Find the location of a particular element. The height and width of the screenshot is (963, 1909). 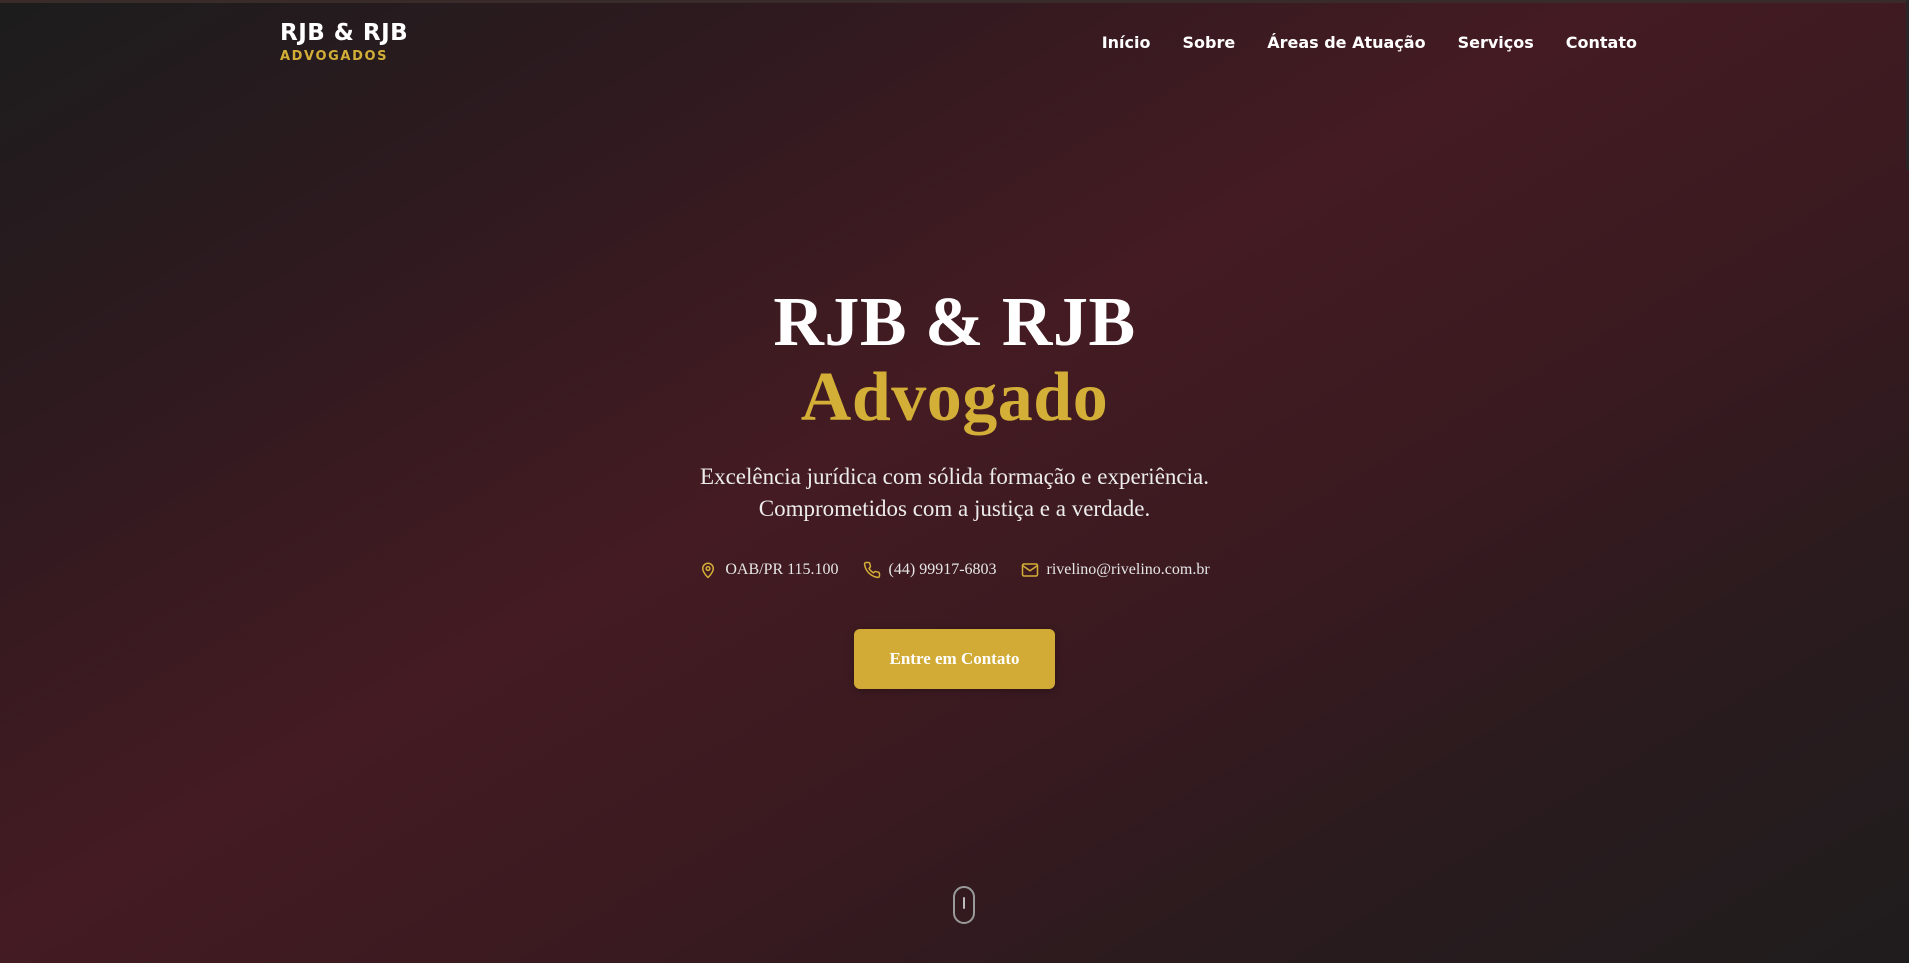

nav-link-contato: Contato is located at coordinates (1601, 43).